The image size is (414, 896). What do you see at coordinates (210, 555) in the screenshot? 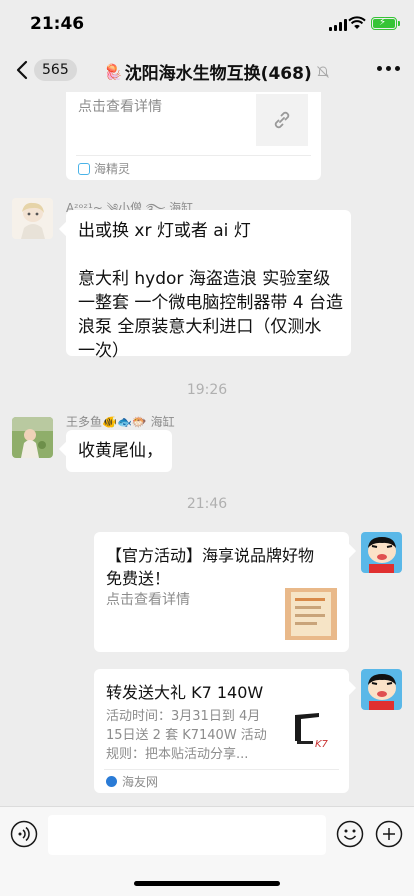
I see `card-title: 【官方活动】海享说品牌好物` at bounding box center [210, 555].